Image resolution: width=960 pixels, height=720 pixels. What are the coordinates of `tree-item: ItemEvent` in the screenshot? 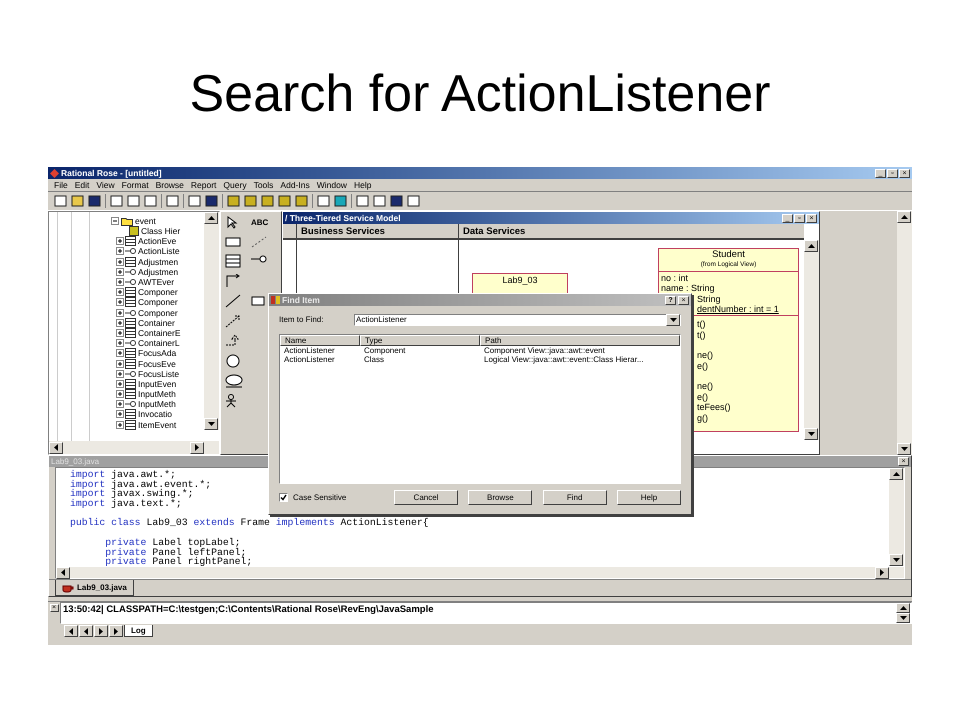 It's located at (157, 425).